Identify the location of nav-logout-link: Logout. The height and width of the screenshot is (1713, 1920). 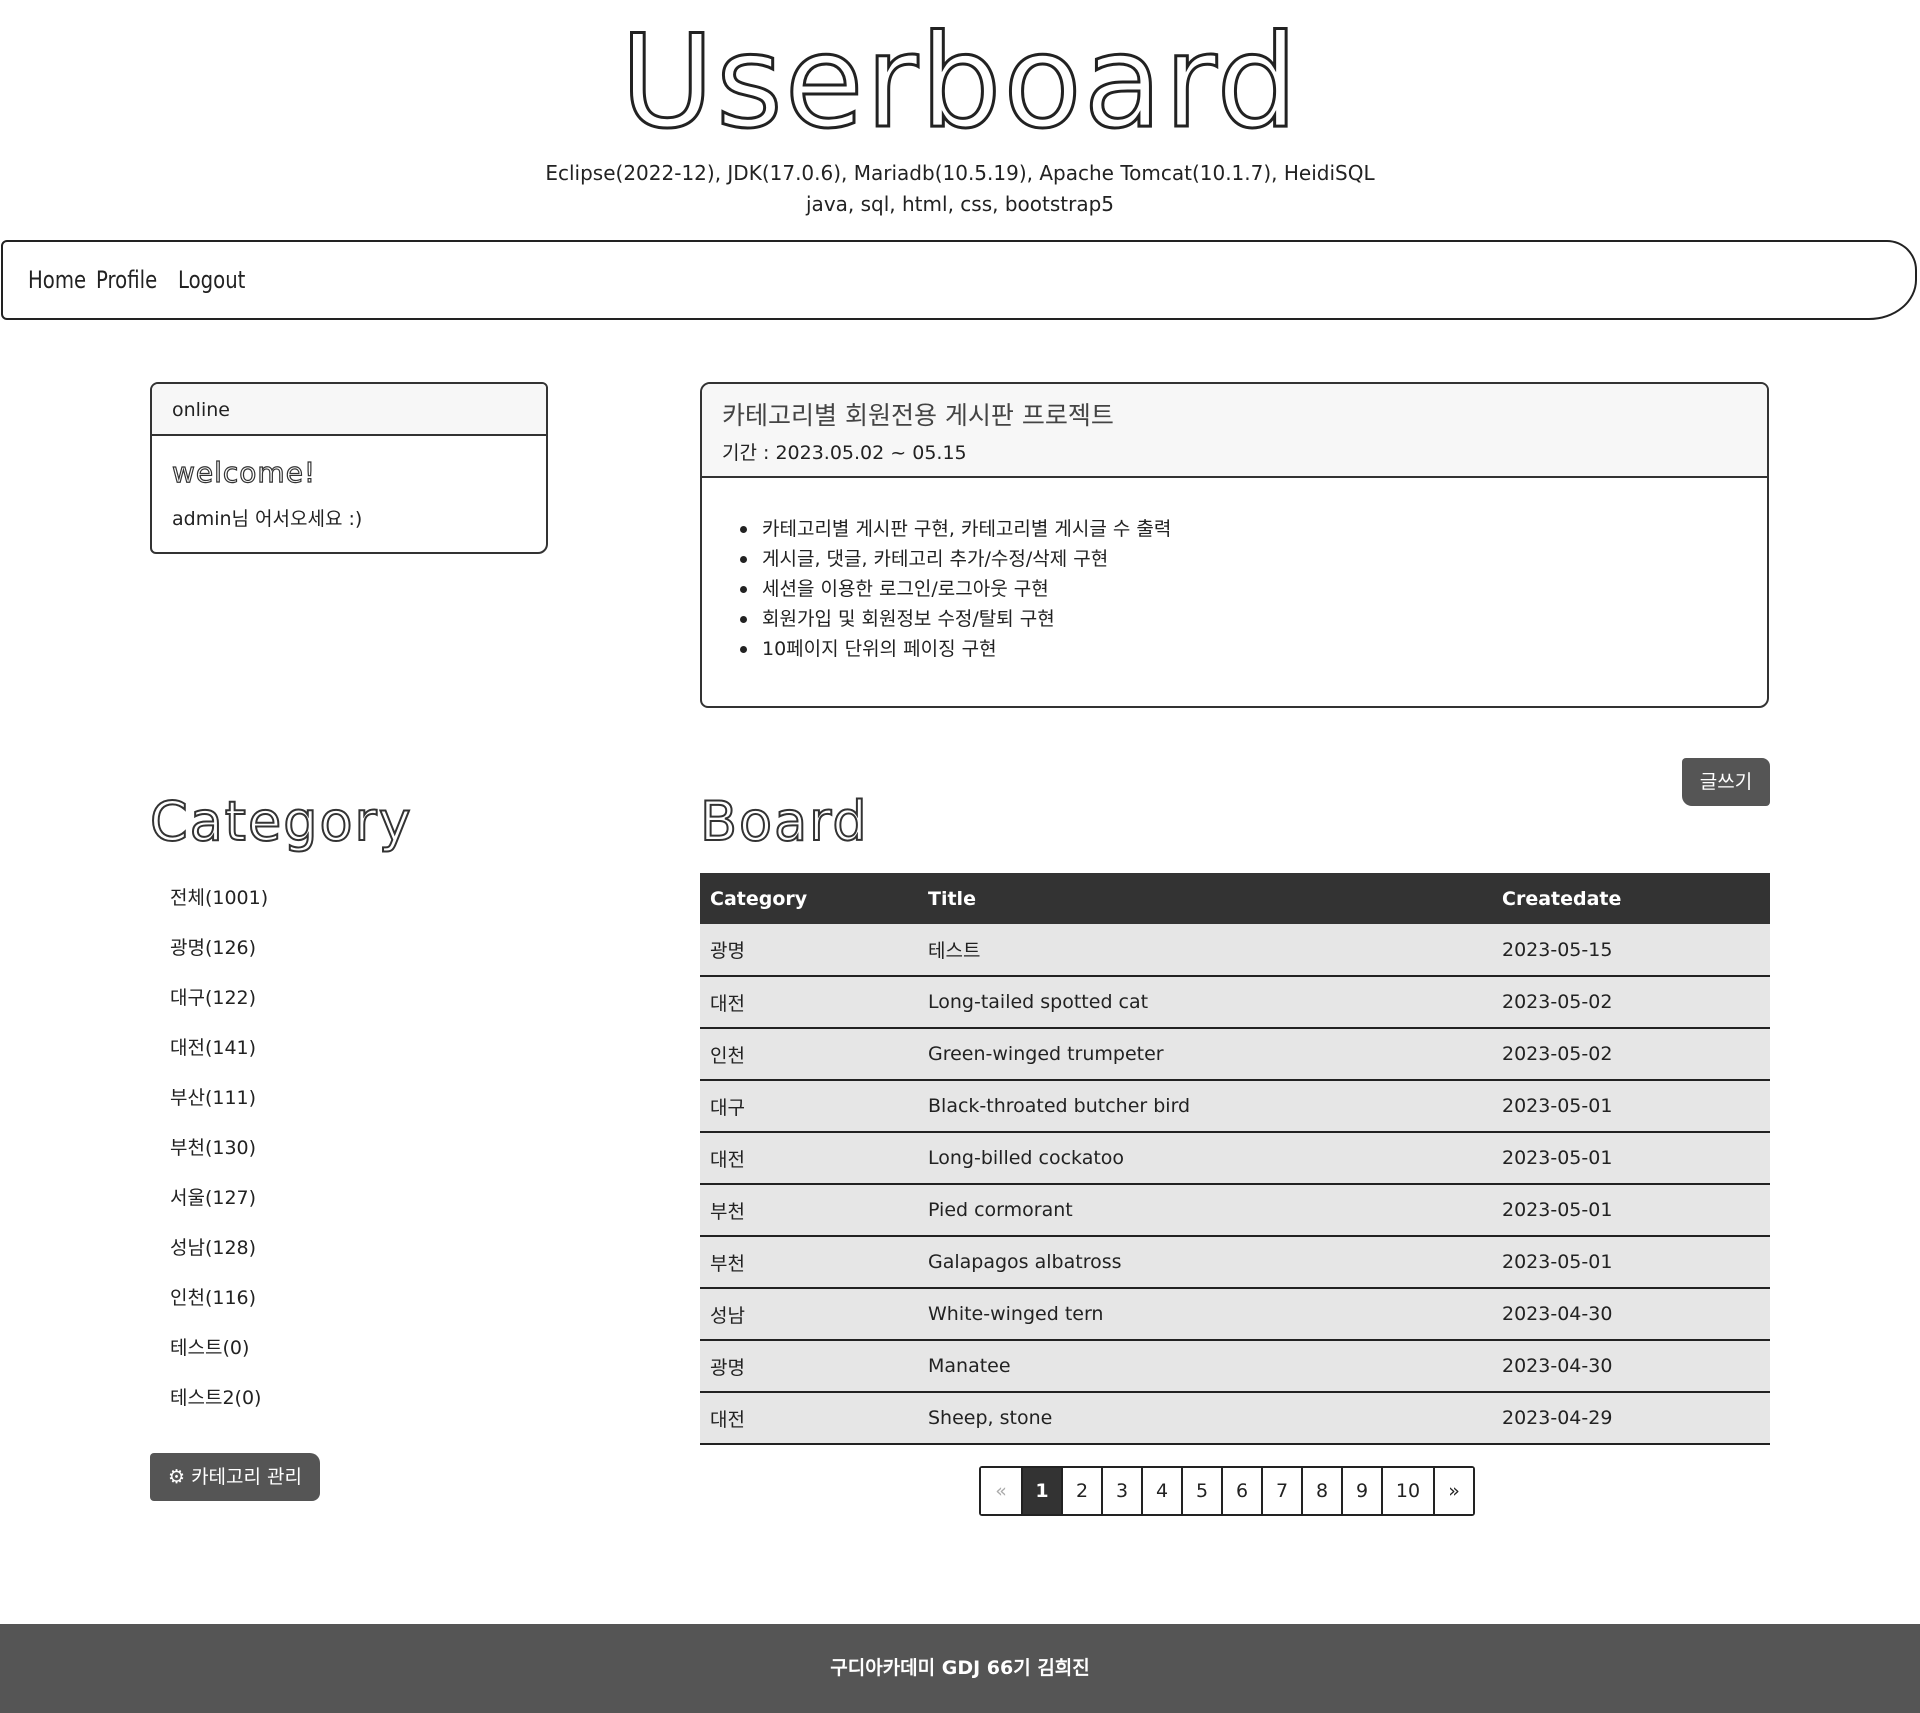
(211, 280).